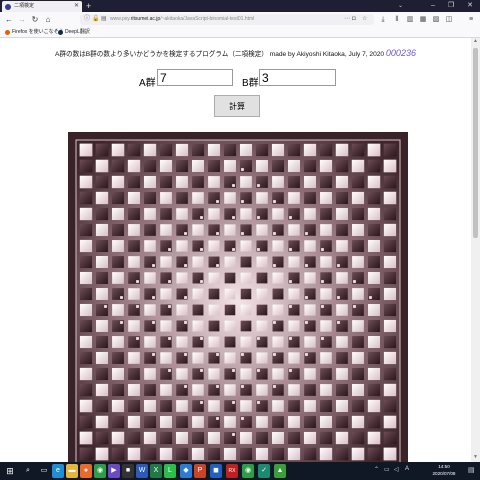  Describe the element at coordinates (280, 471) in the screenshot. I see `taskbar-app-green-icon: ▲` at that location.